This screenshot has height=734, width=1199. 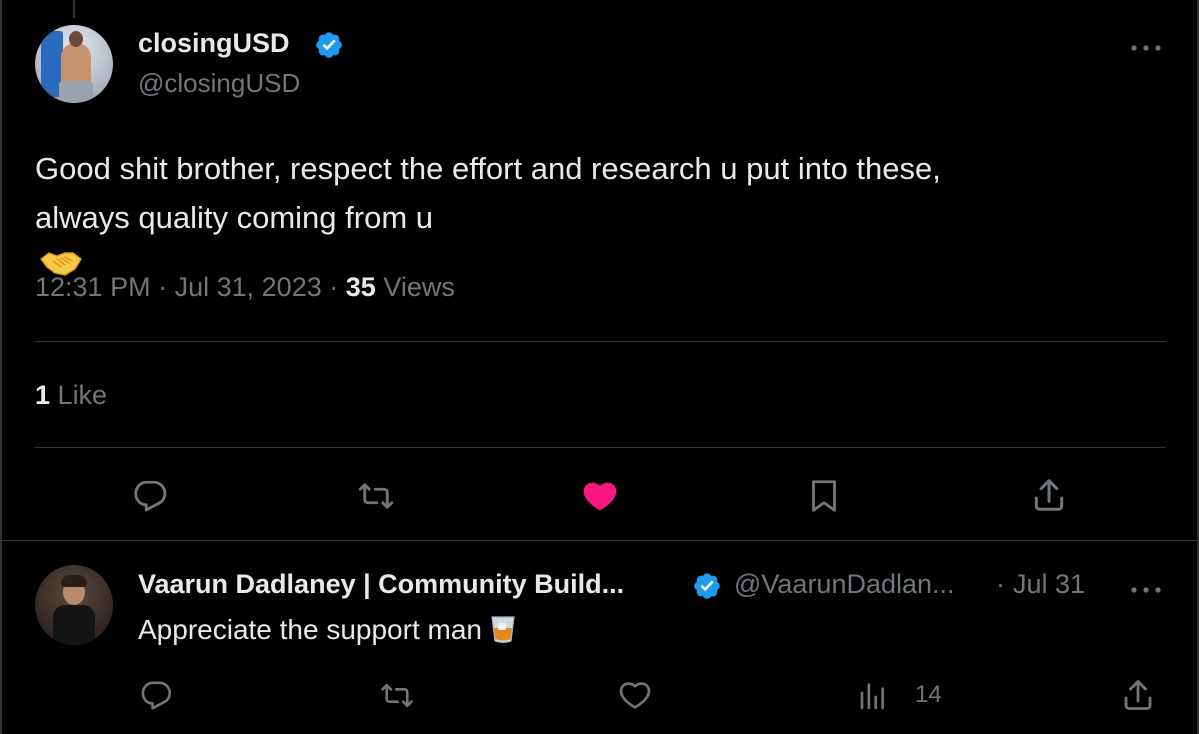 What do you see at coordinates (928, 694) in the screenshot?
I see `reply-views-count: 14` at bounding box center [928, 694].